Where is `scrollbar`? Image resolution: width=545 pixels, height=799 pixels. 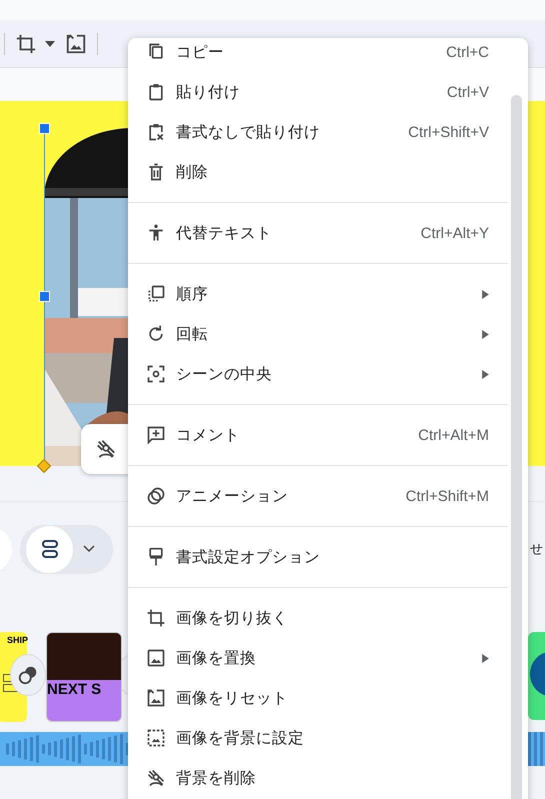
scrollbar is located at coordinates (516, 447).